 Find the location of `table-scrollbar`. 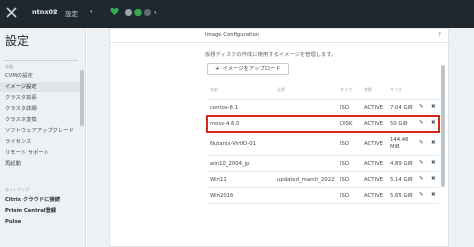

table-scrollbar is located at coordinates (443, 126).